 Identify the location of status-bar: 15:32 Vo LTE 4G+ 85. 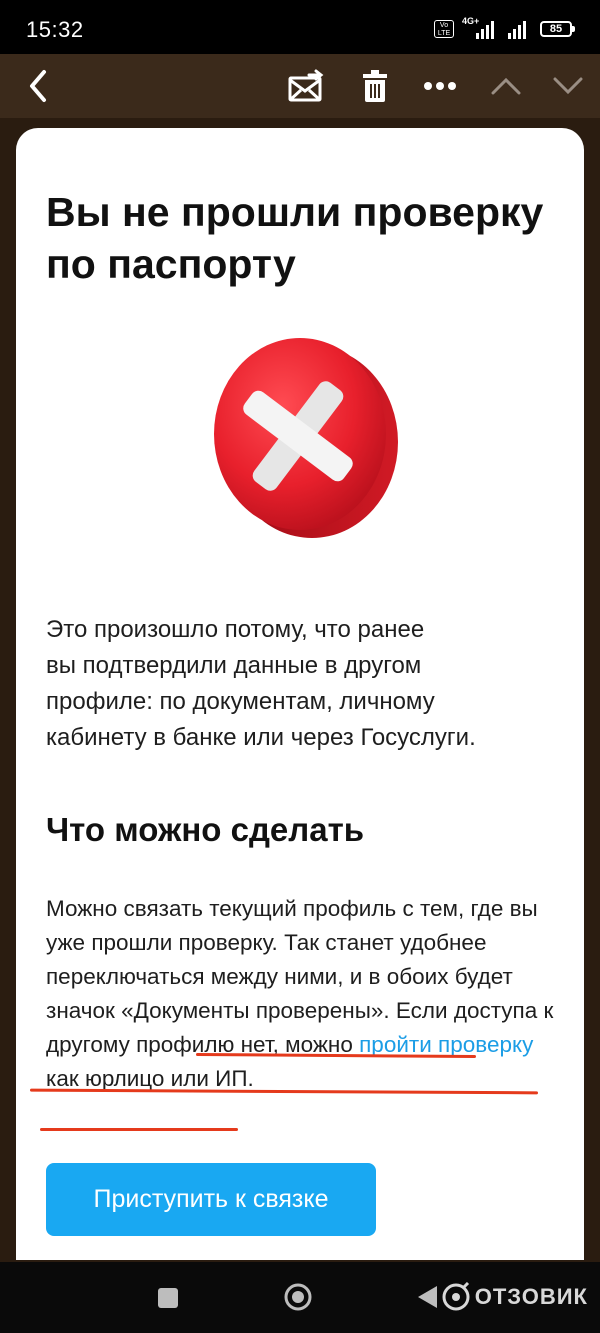
(300, 27).